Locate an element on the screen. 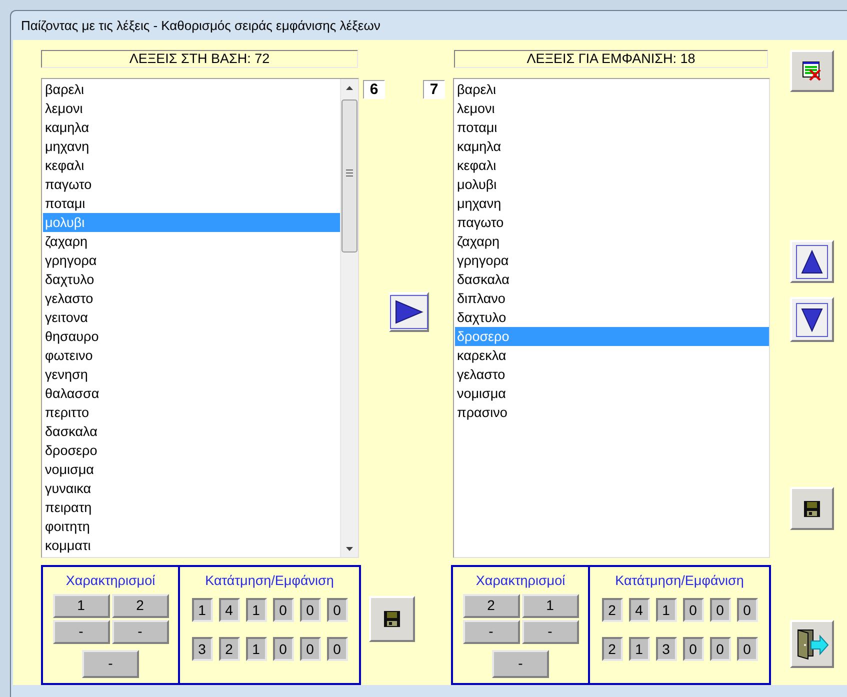 Image resolution: width=847 pixels, height=697 pixels. move-right-button is located at coordinates (409, 312).